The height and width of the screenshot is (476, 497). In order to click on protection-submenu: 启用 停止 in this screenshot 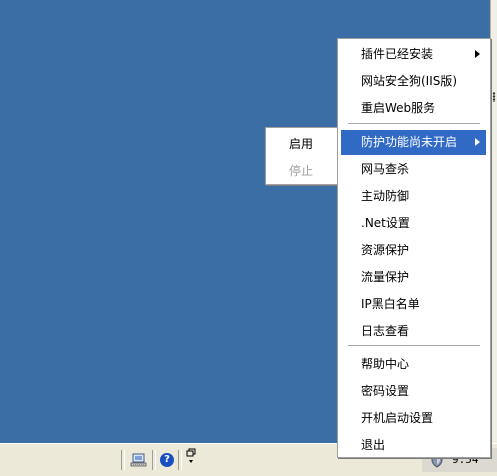, I will do `click(302, 156)`.